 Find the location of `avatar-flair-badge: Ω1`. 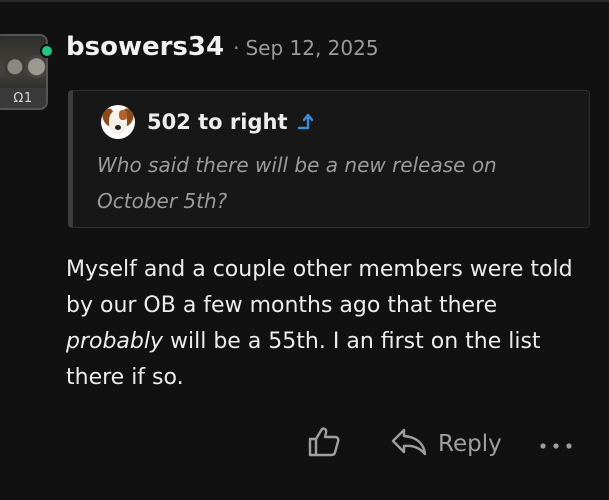

avatar-flair-badge: Ω1 is located at coordinates (23, 98).